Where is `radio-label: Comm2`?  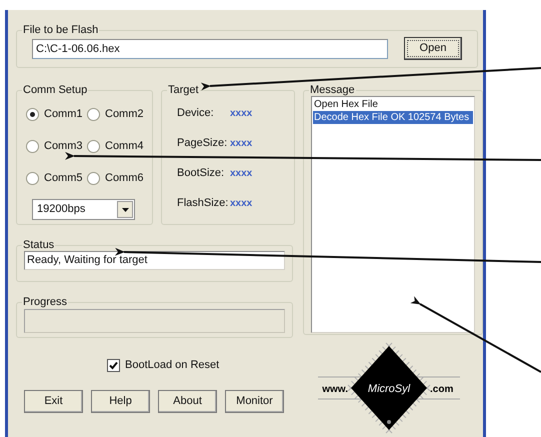
radio-label: Comm2 is located at coordinates (124, 114).